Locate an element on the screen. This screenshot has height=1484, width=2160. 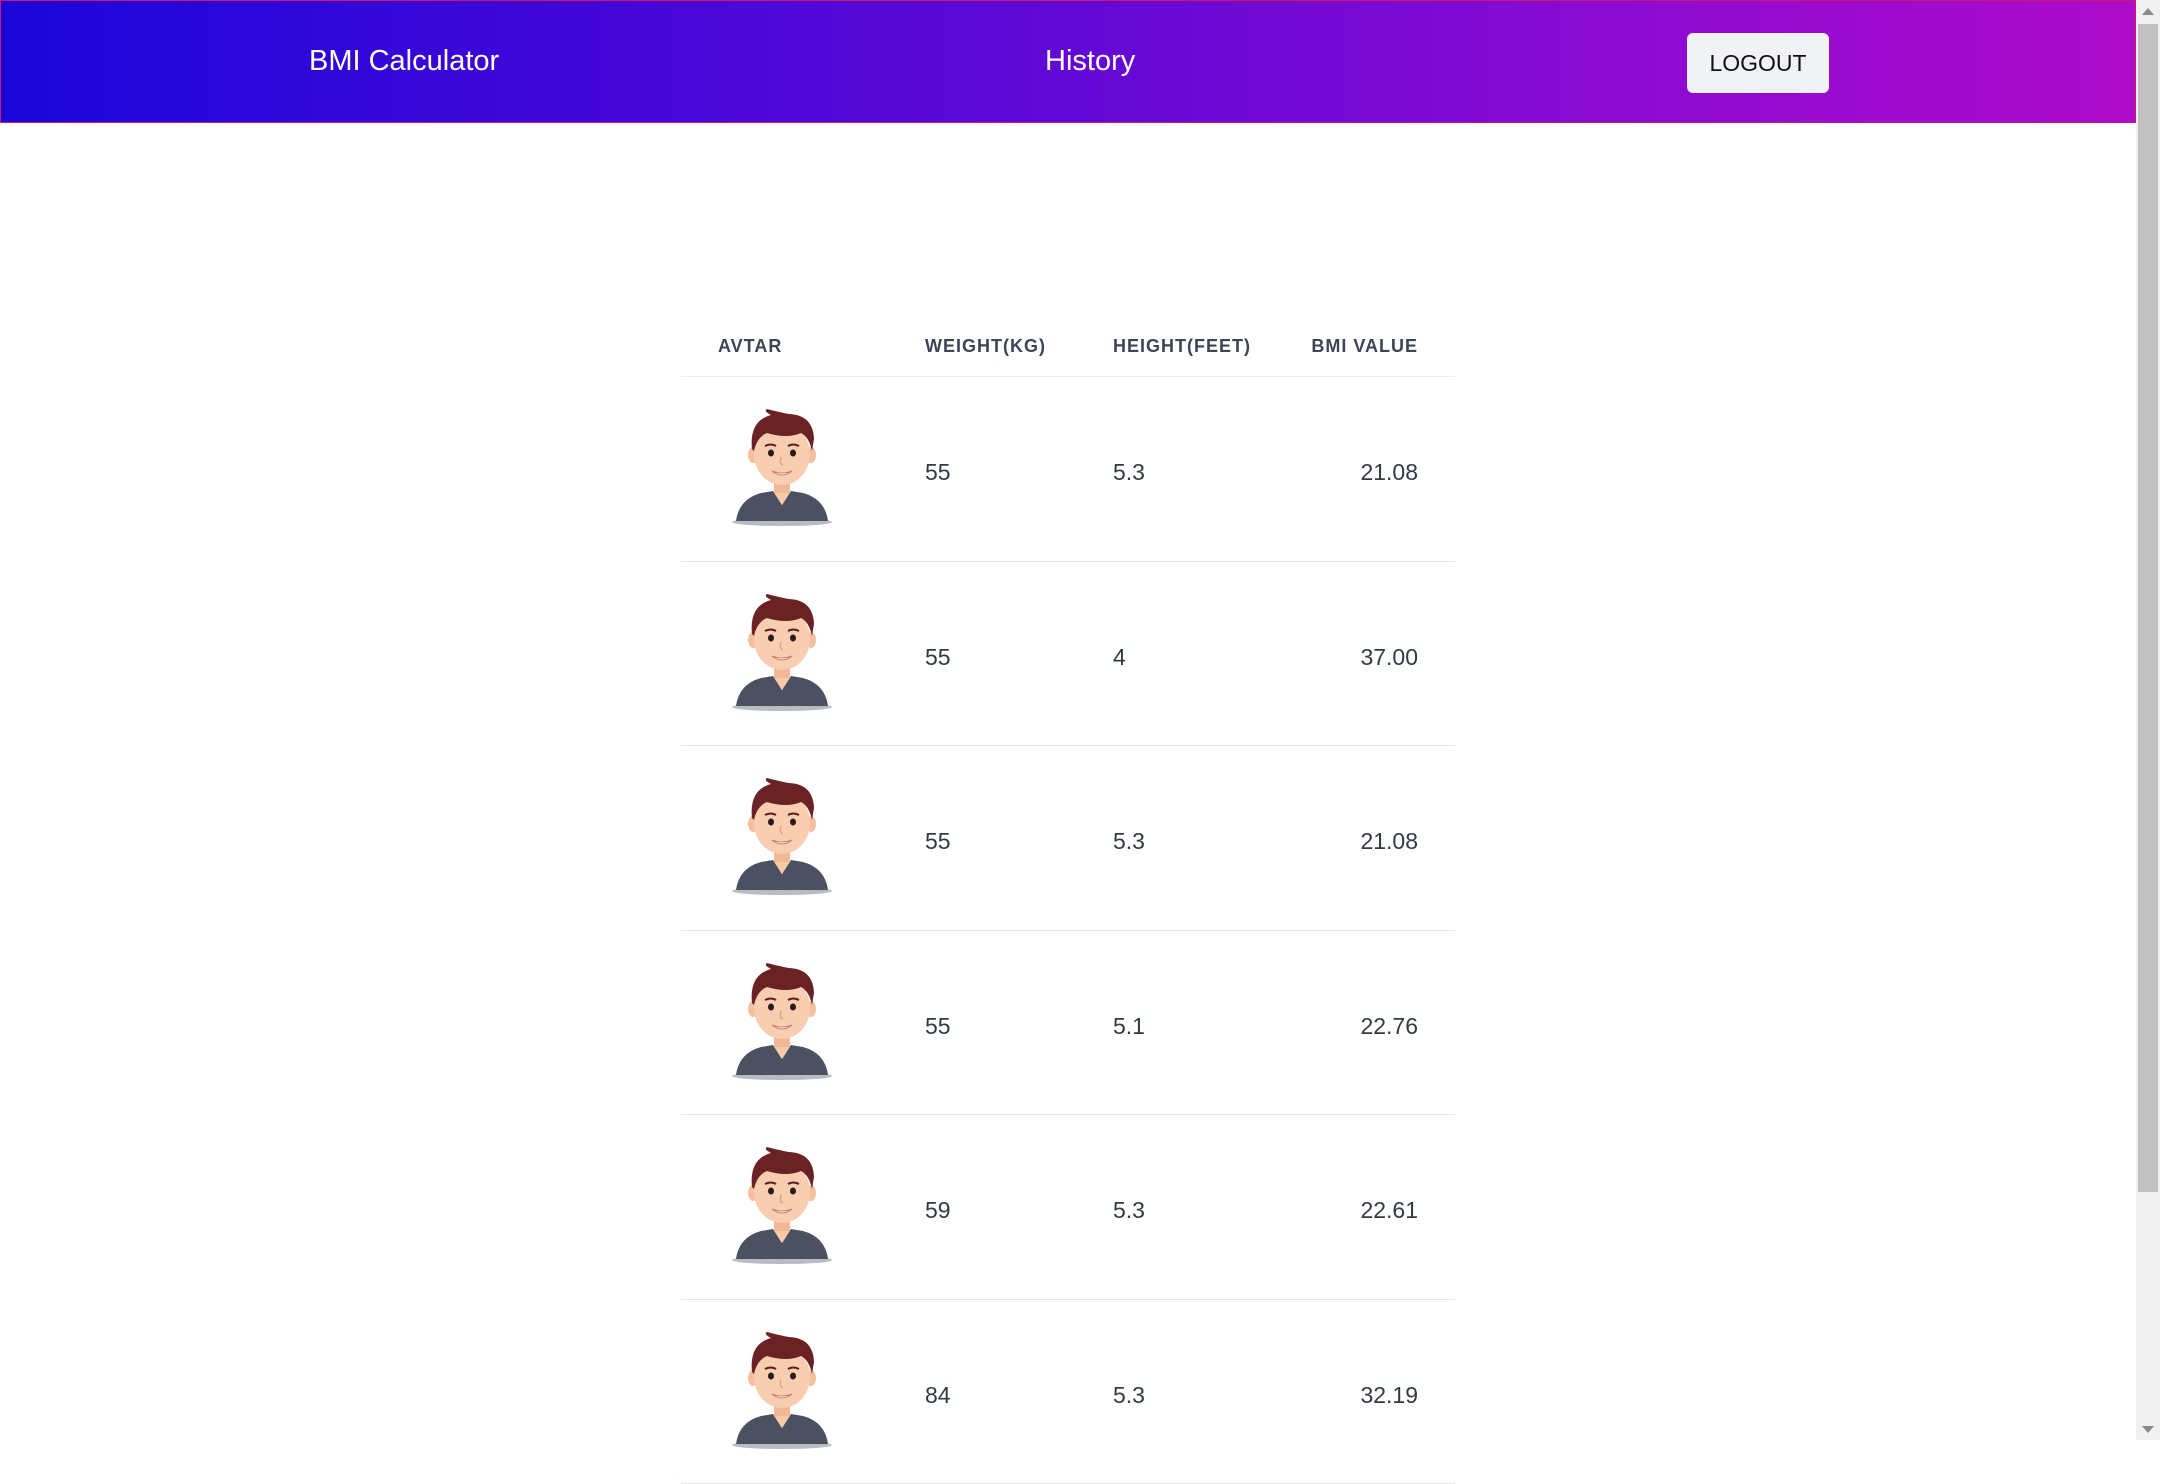
bmi-cell: 32.19 is located at coordinates (1389, 1395).